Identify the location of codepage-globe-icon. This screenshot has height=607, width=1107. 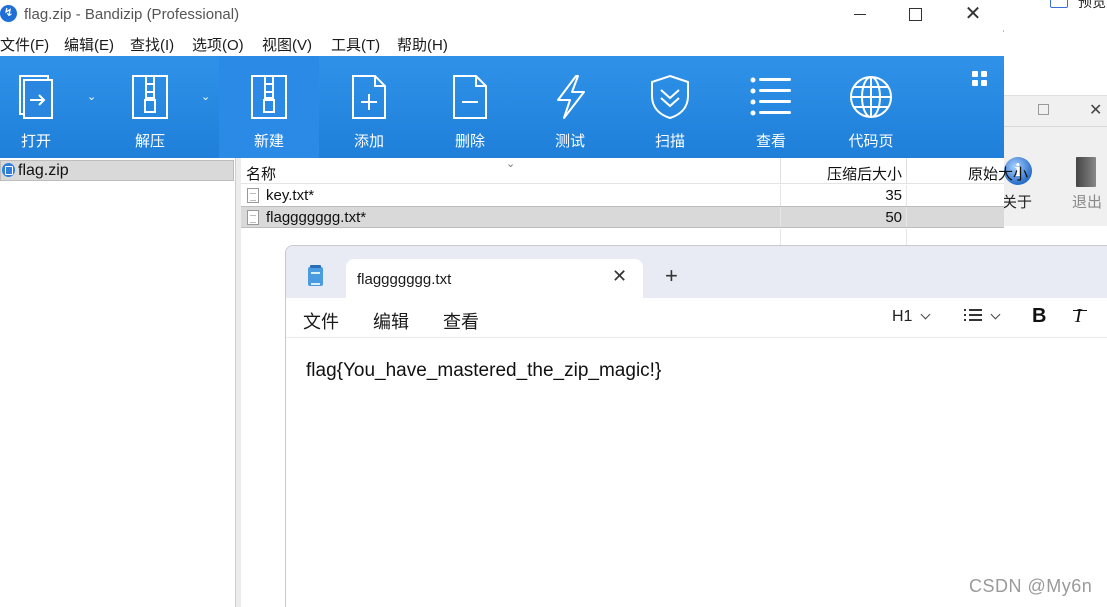
(871, 97).